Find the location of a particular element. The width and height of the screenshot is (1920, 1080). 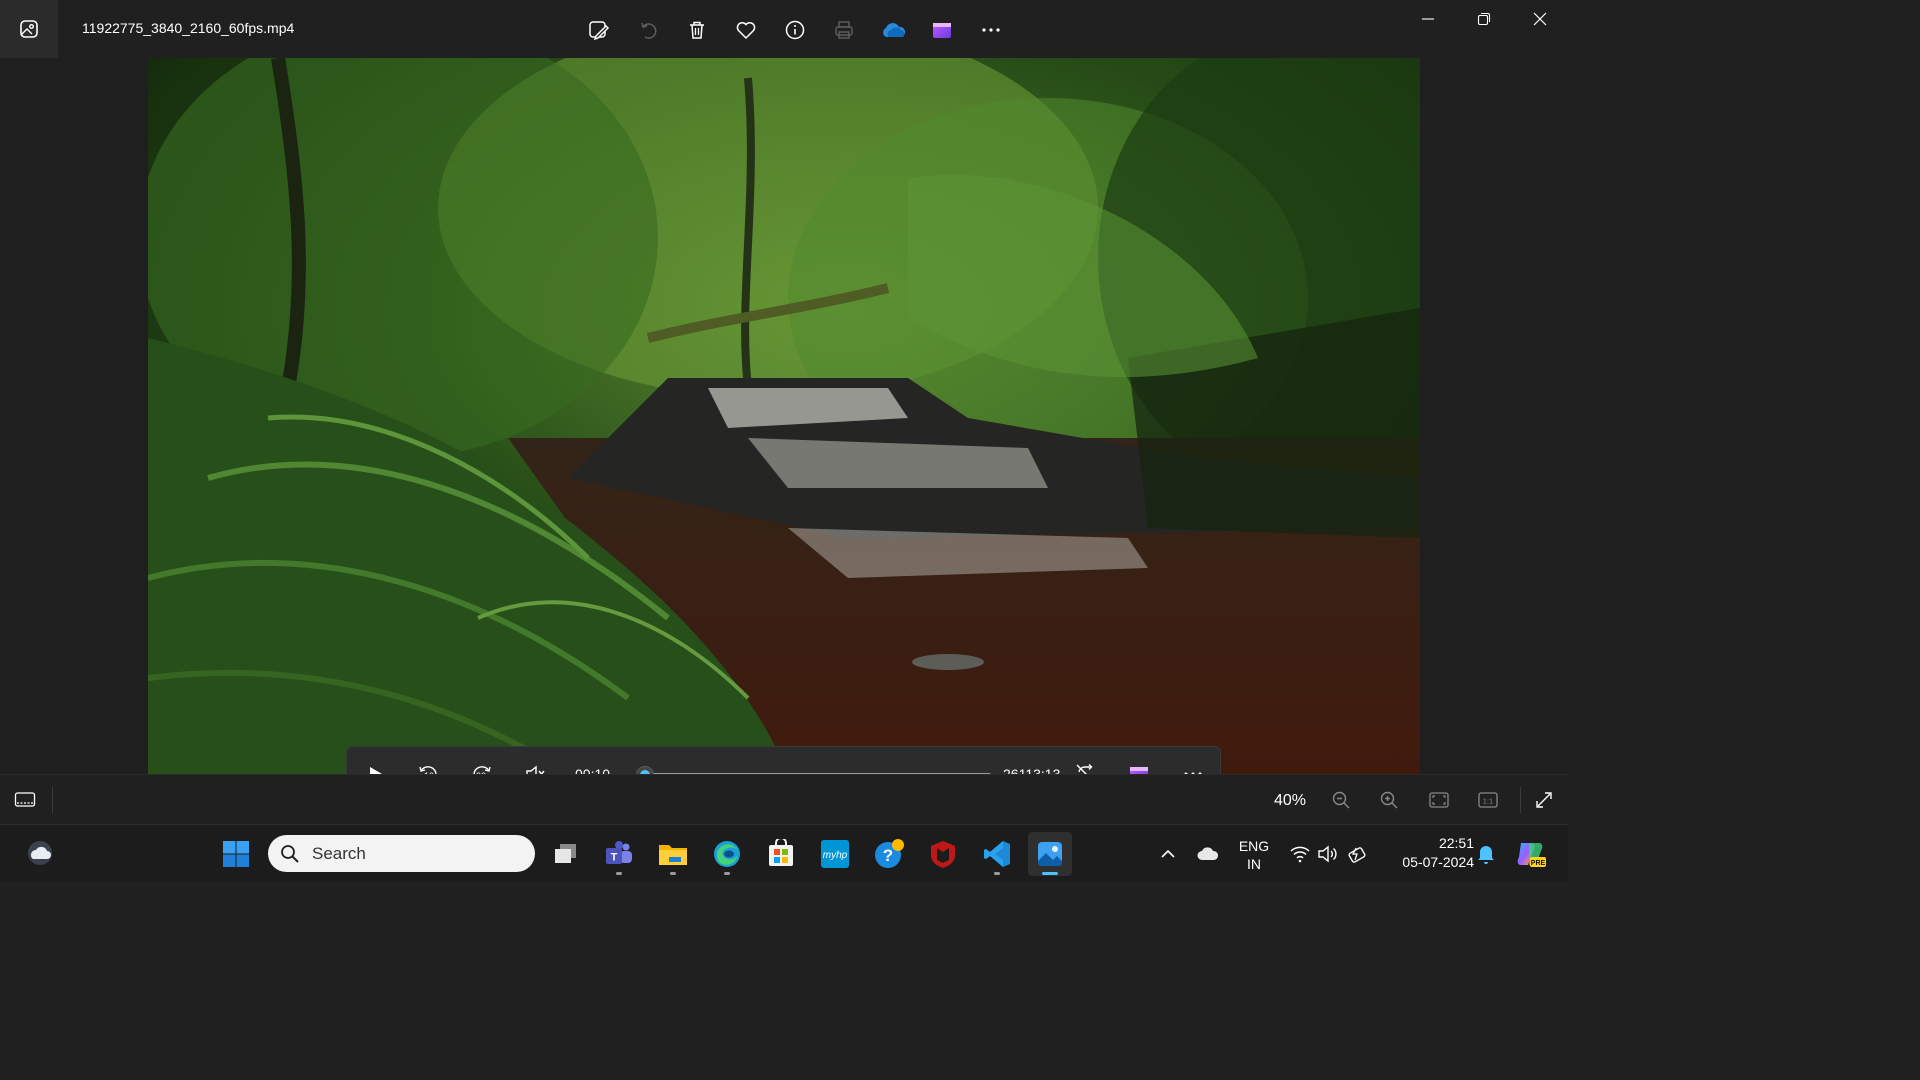

quick-settings-button is located at coordinates (1329, 854).